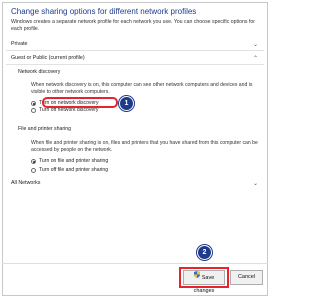 The image size is (320, 300). Describe the element at coordinates (135, 263) in the screenshot. I see `footer-divider` at that location.